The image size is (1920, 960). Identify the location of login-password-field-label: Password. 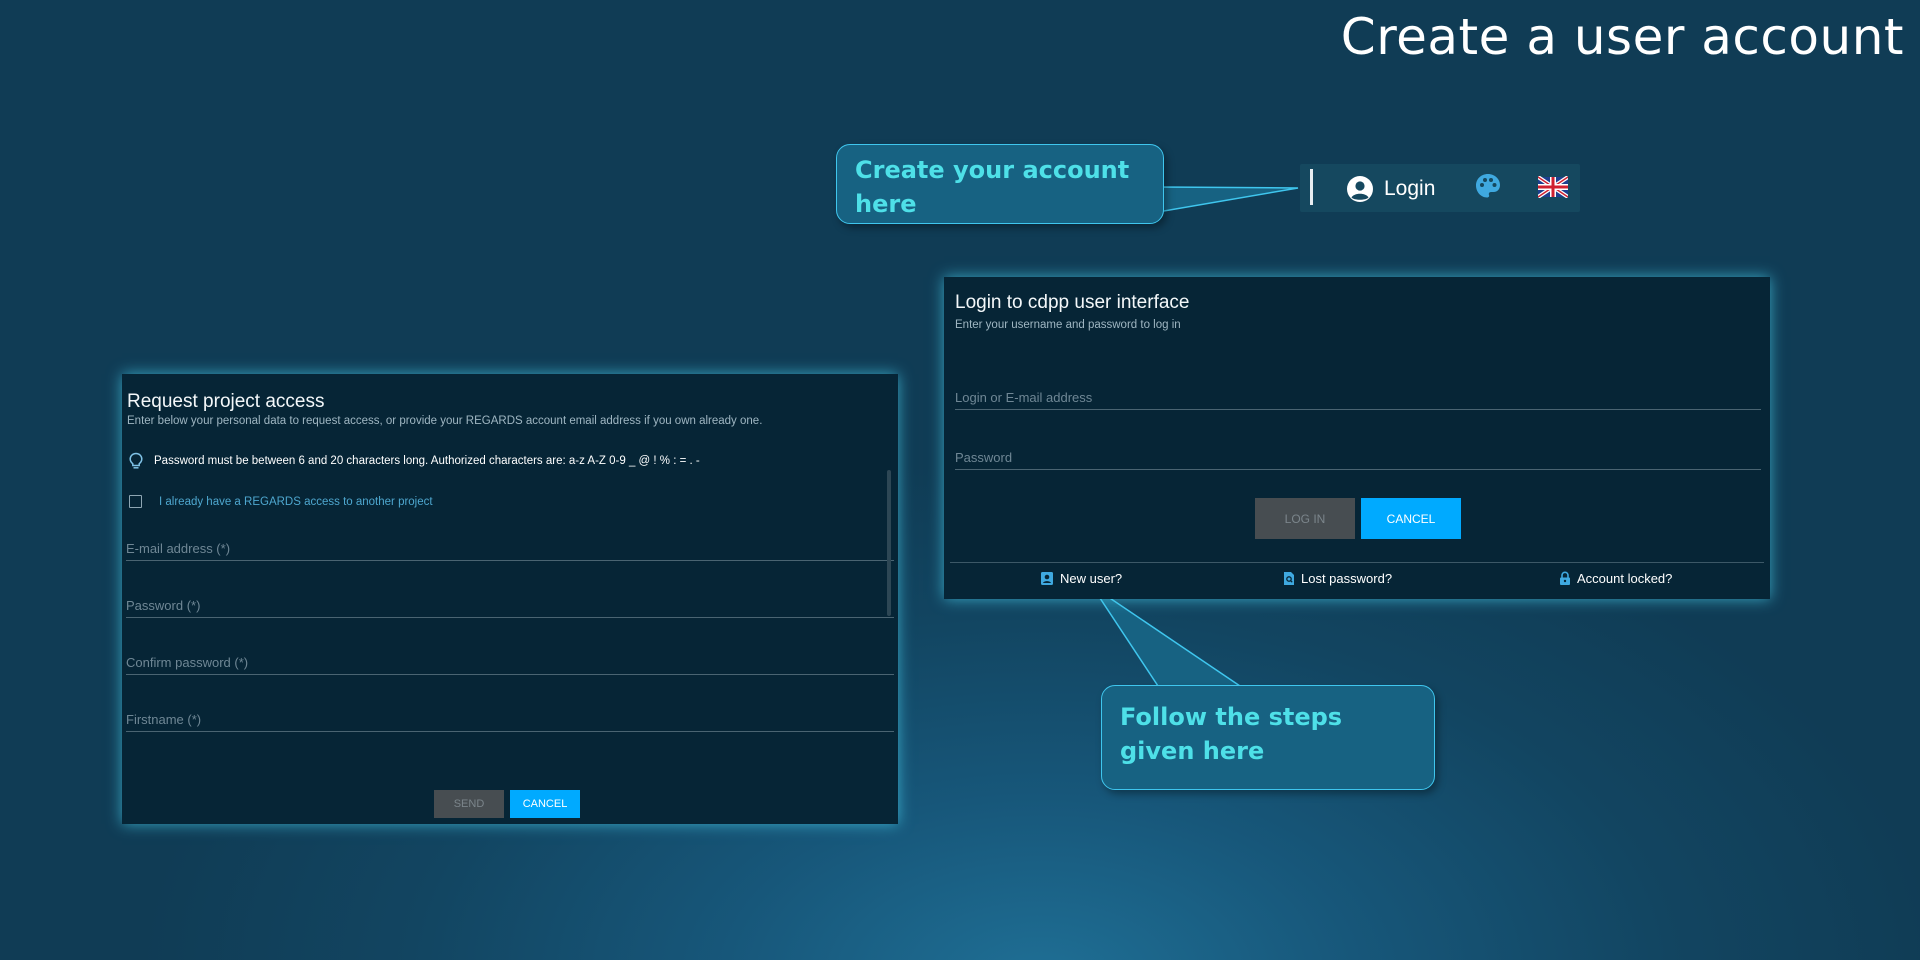
(984, 457).